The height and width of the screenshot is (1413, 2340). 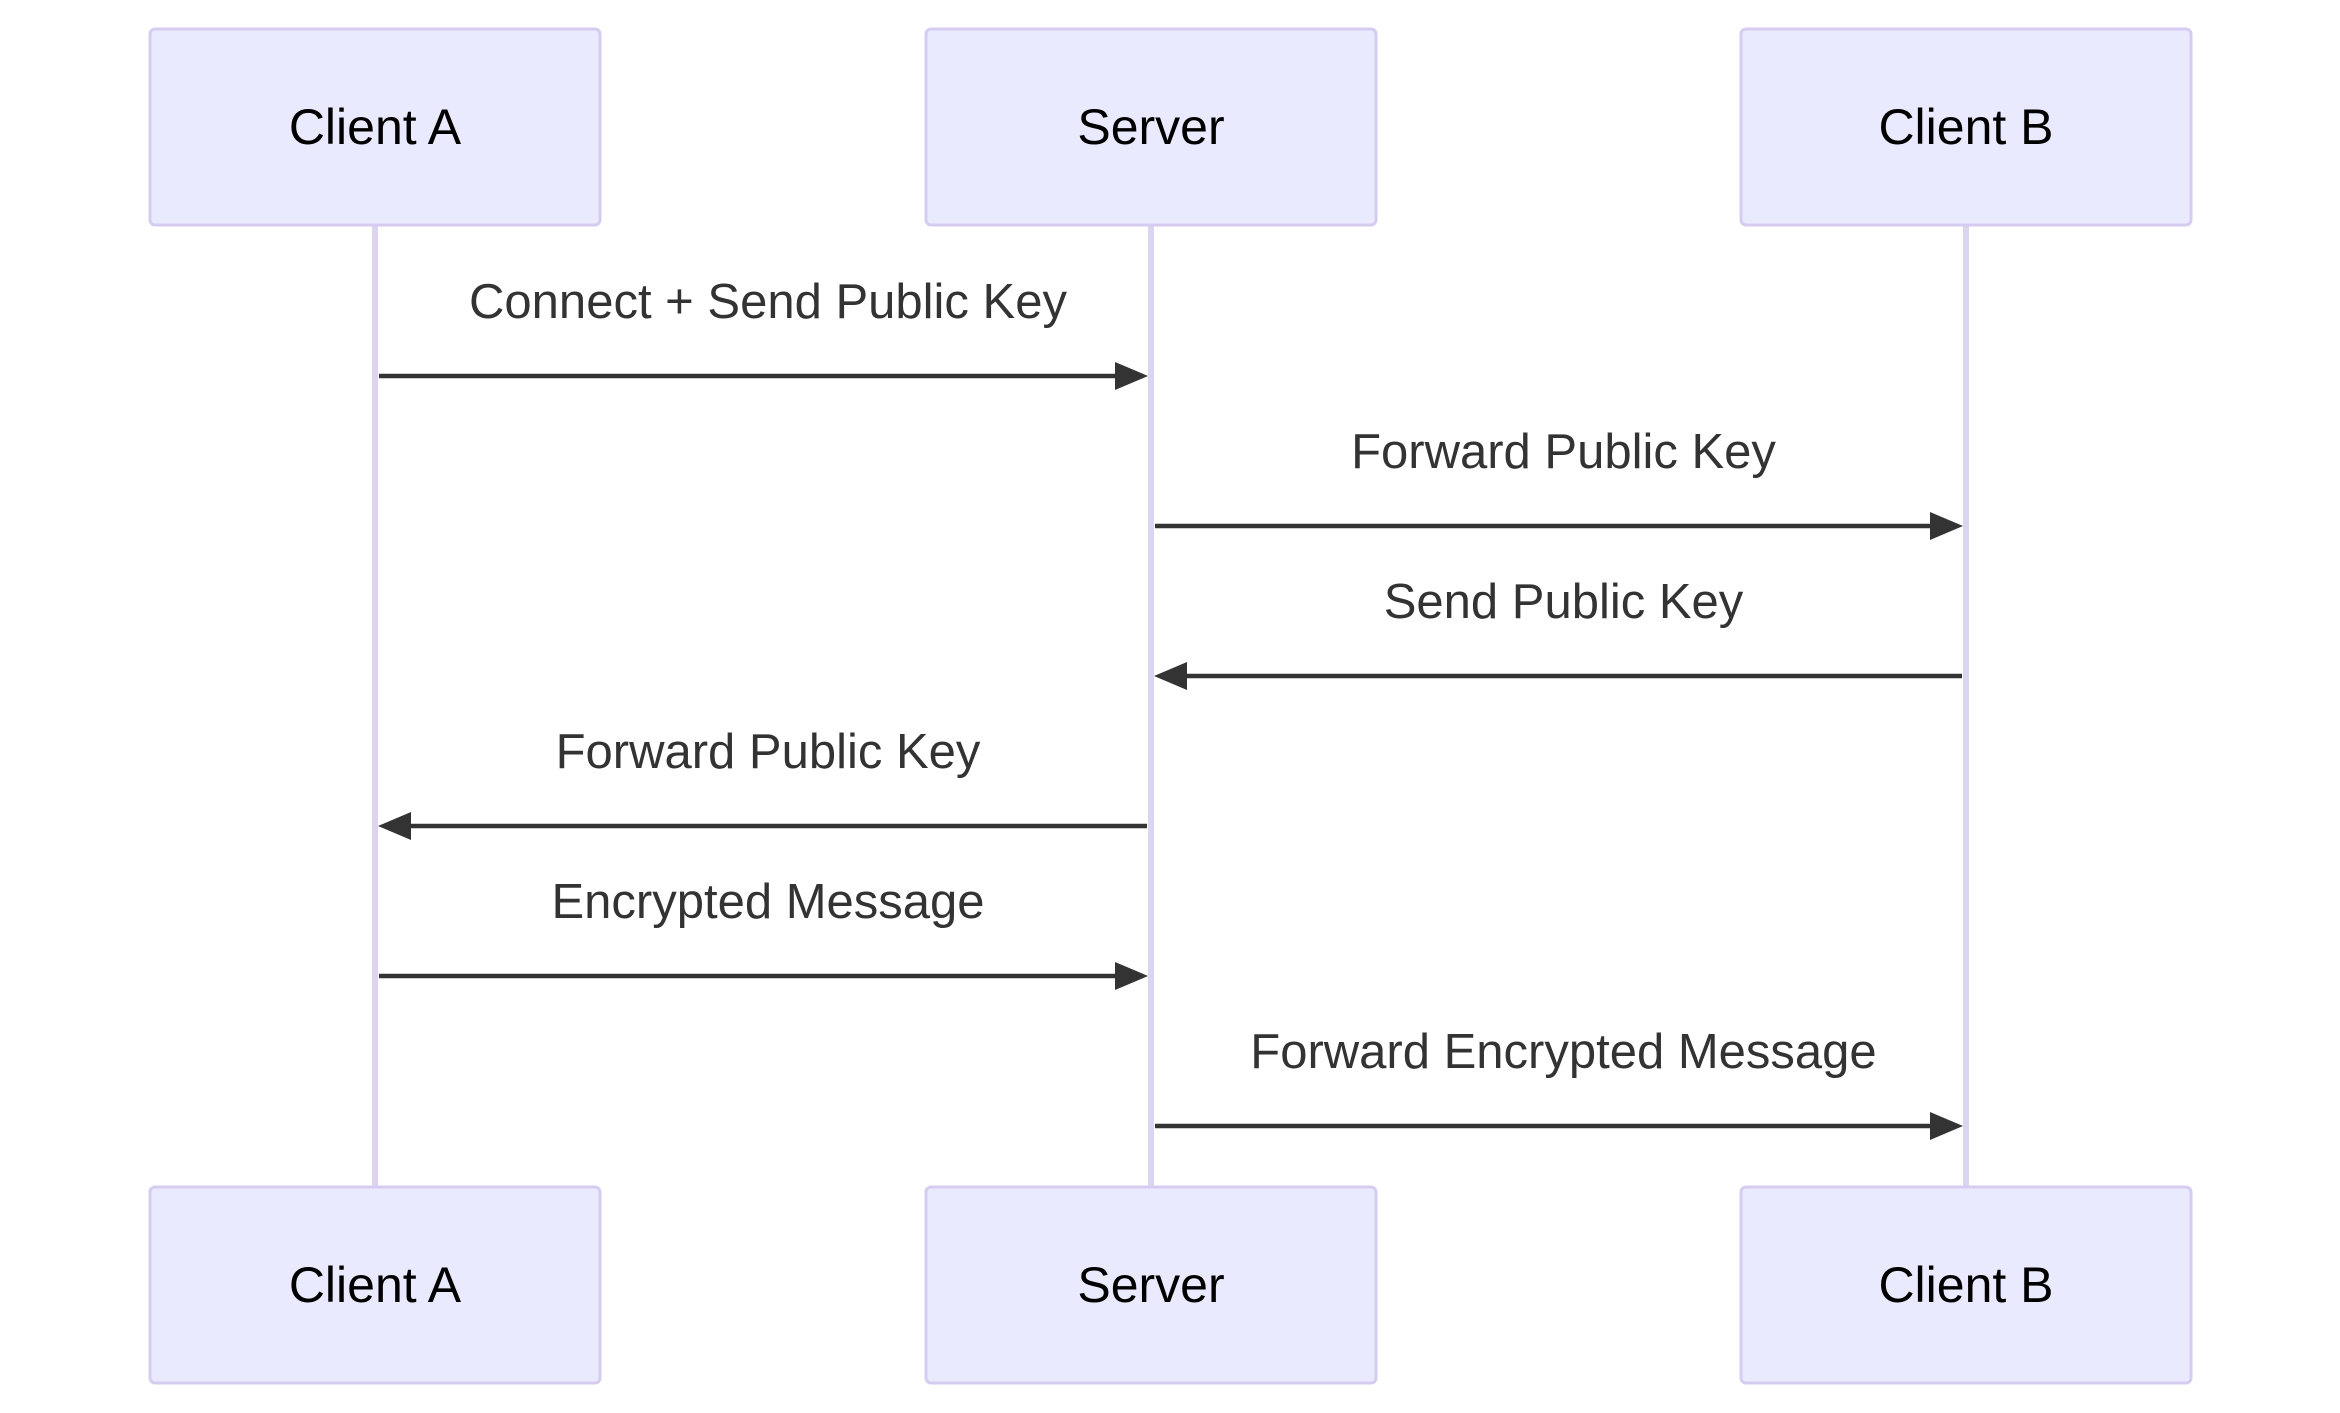 What do you see at coordinates (768, 302) in the screenshot?
I see `message-label: Connect + Send Public Key` at bounding box center [768, 302].